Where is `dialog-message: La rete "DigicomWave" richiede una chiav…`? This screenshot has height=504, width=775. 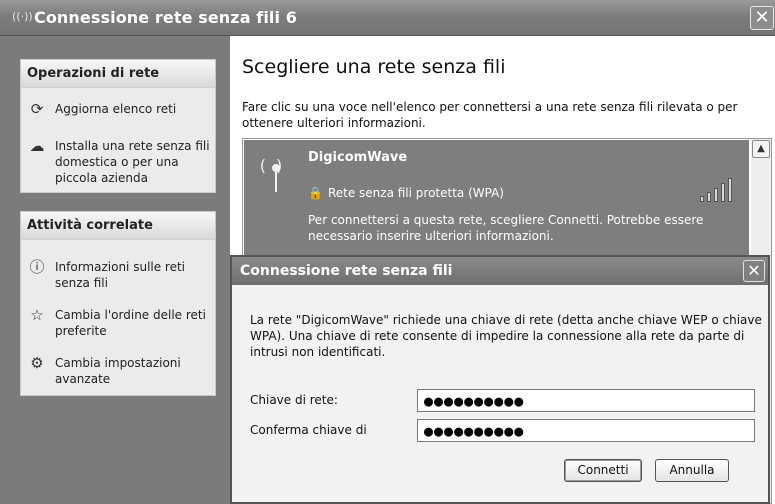
dialog-message: La rete "DigicomWave" richiede una chiav… is located at coordinates (506, 336).